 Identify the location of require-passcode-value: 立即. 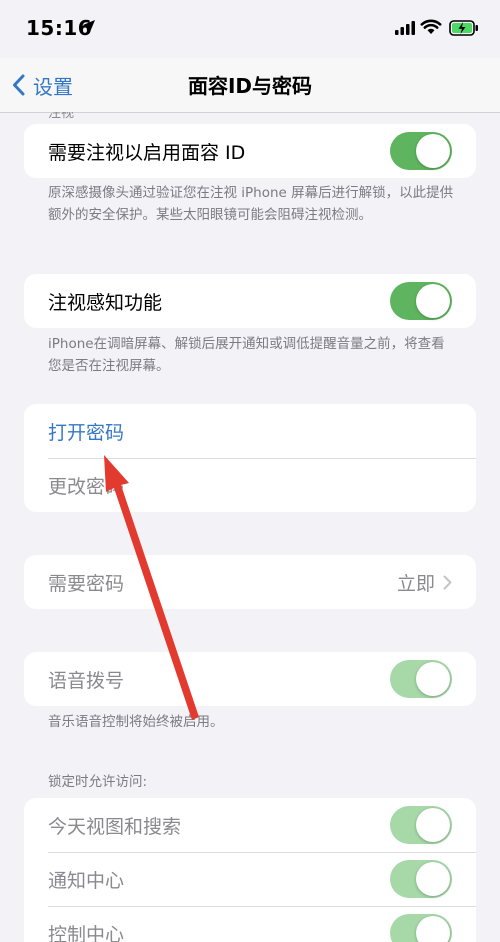
(415, 583).